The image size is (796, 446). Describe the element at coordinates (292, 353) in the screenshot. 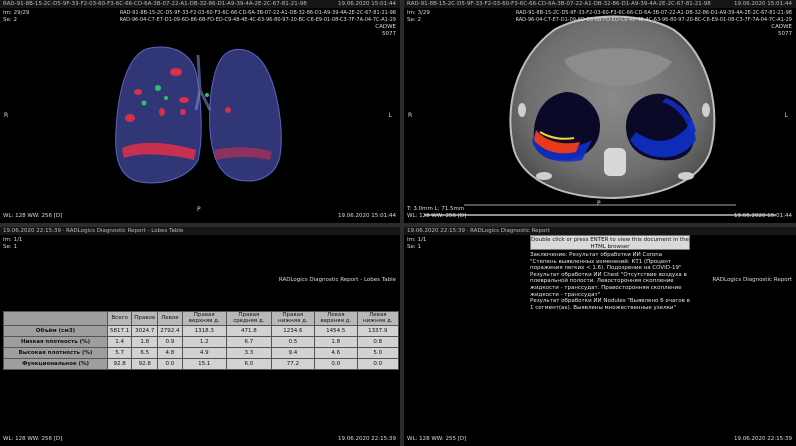

I see `table-cell: 9.4` at that location.